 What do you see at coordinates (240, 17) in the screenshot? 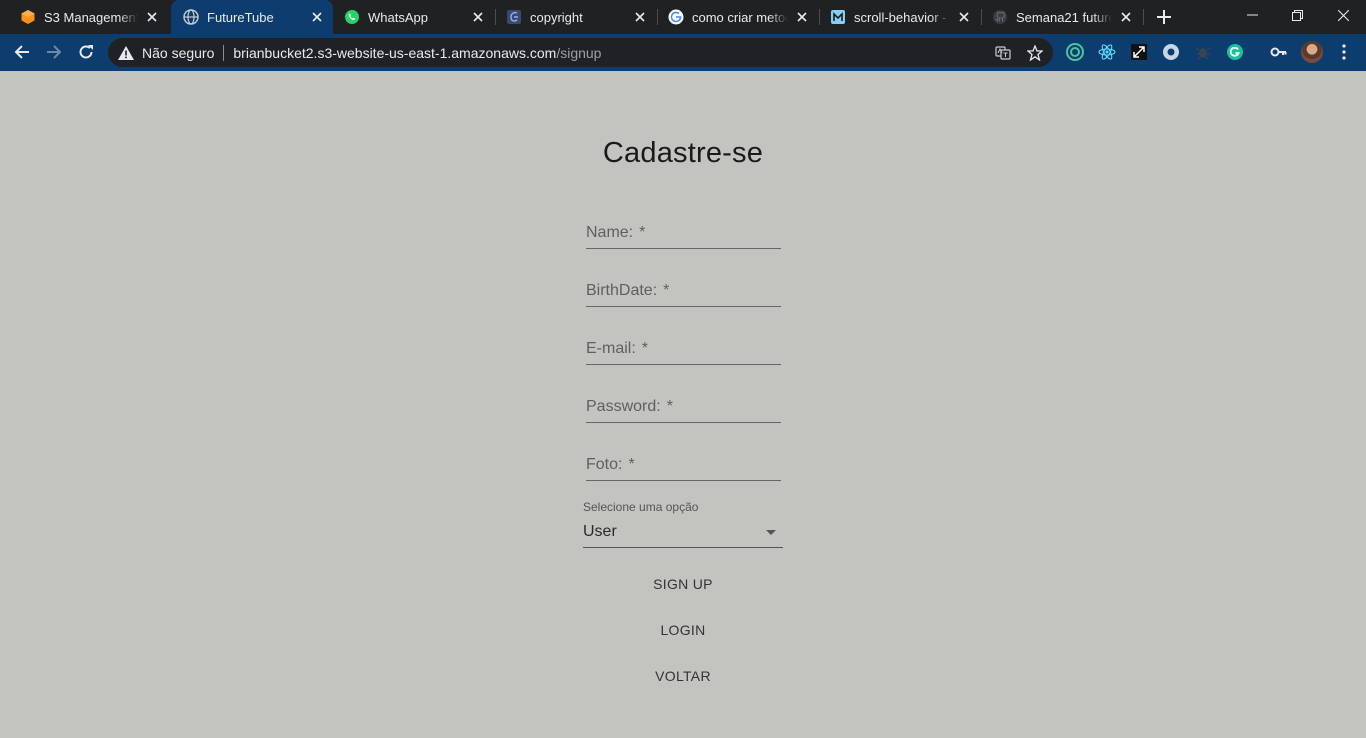
I see `tab-title: FutureTube` at bounding box center [240, 17].